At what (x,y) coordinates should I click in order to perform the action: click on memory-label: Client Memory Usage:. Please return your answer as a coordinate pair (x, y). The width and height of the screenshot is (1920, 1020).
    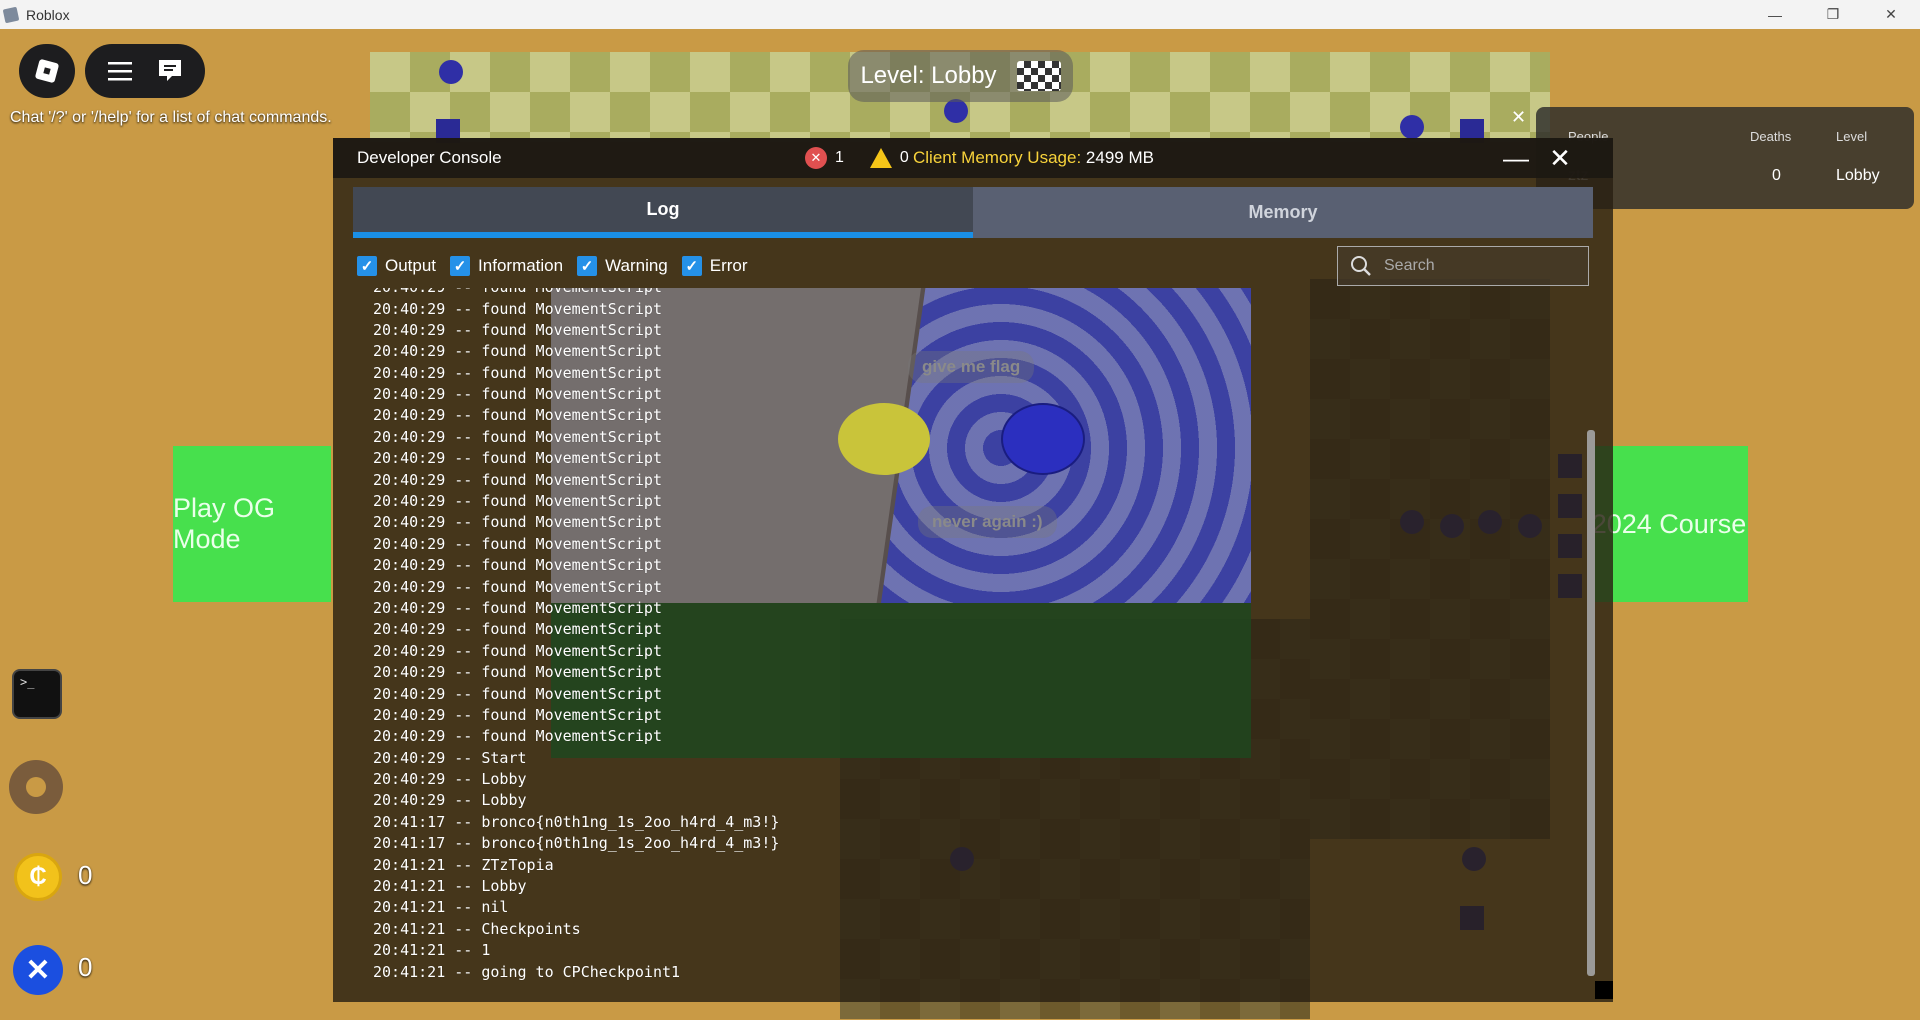
    Looking at the image, I should click on (997, 157).